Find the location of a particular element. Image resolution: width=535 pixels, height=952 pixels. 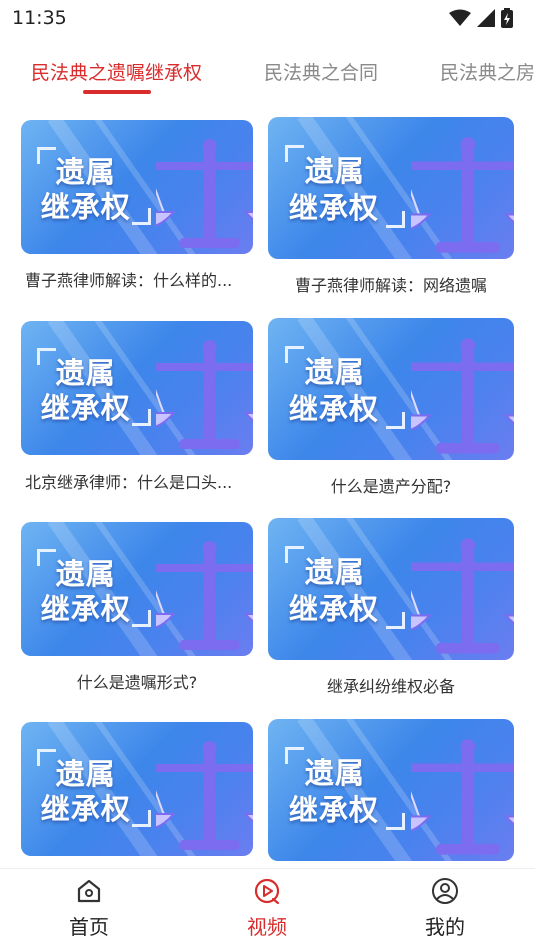

nav-home-label: 首页 is located at coordinates (89, 927).